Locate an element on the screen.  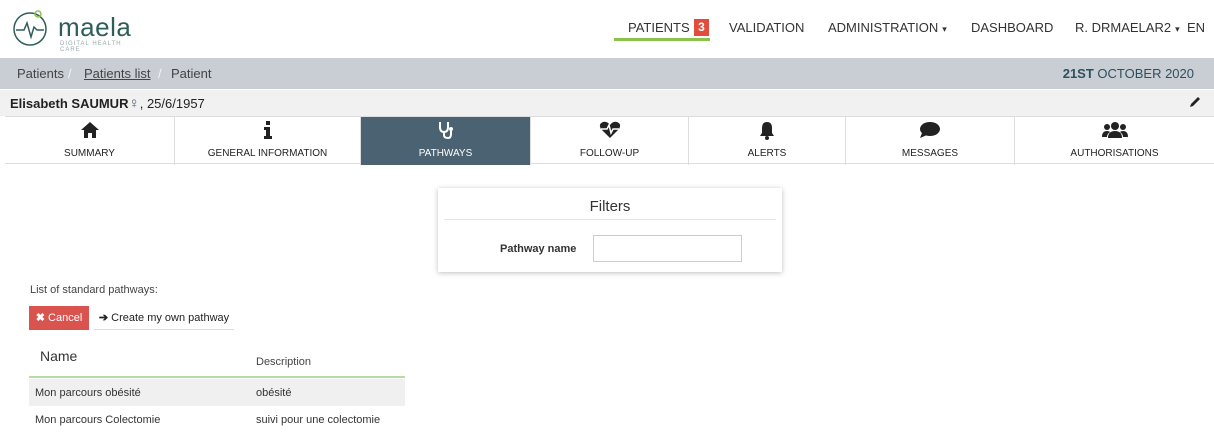
cancel-label: Cancel is located at coordinates (65, 318).